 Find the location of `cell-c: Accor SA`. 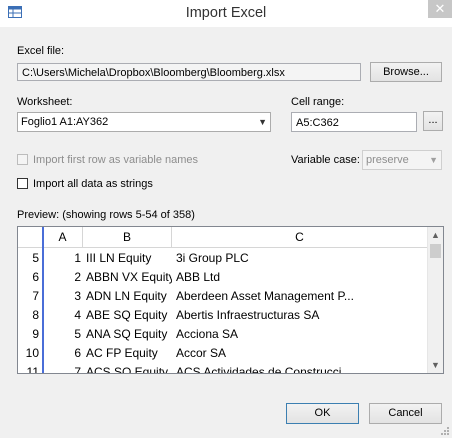

cell-c: Accor SA is located at coordinates (201, 353).